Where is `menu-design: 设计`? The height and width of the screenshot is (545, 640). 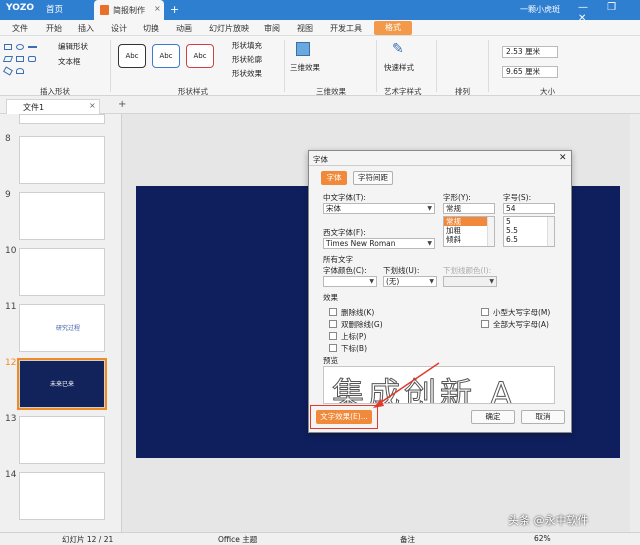 menu-design: 设计 is located at coordinates (119, 28).